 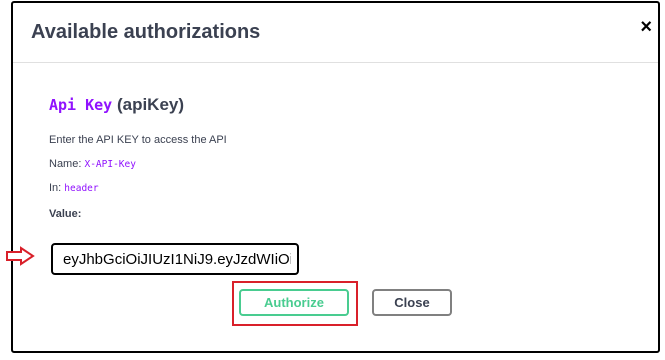 I want to click on scheme-in-row: In: header, so click(x=74, y=188).